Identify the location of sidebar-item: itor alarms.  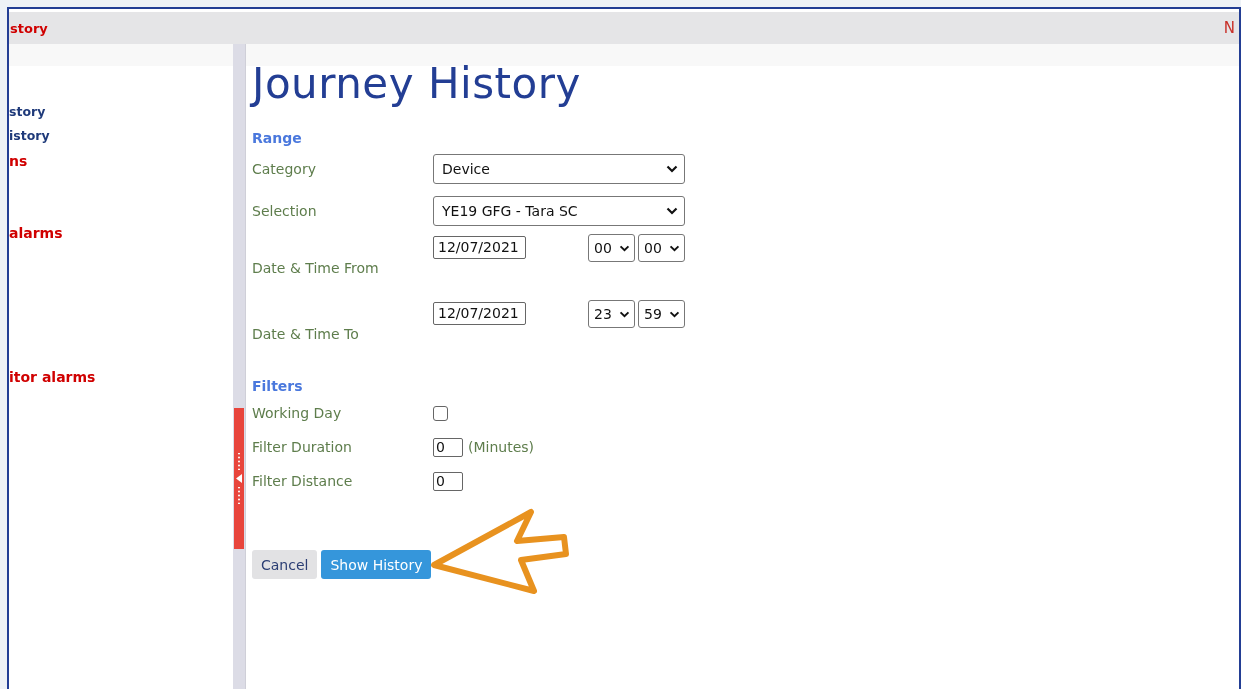
(52, 377).